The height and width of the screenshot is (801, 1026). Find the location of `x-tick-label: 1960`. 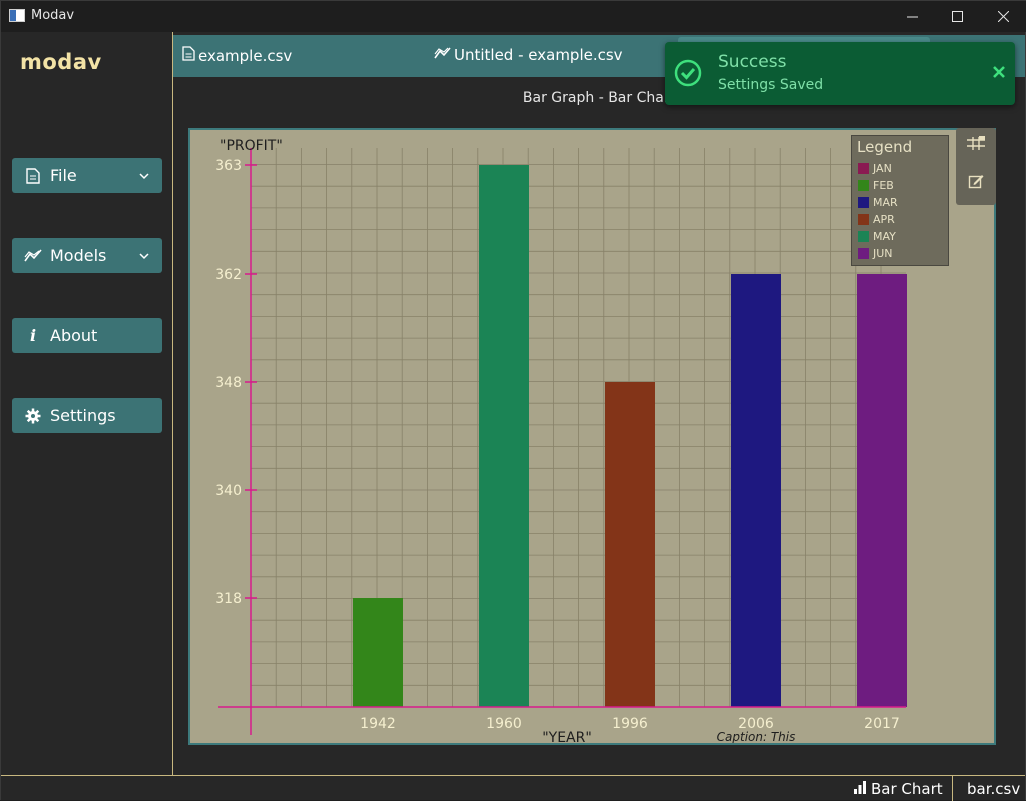

x-tick-label: 1960 is located at coordinates (504, 724).